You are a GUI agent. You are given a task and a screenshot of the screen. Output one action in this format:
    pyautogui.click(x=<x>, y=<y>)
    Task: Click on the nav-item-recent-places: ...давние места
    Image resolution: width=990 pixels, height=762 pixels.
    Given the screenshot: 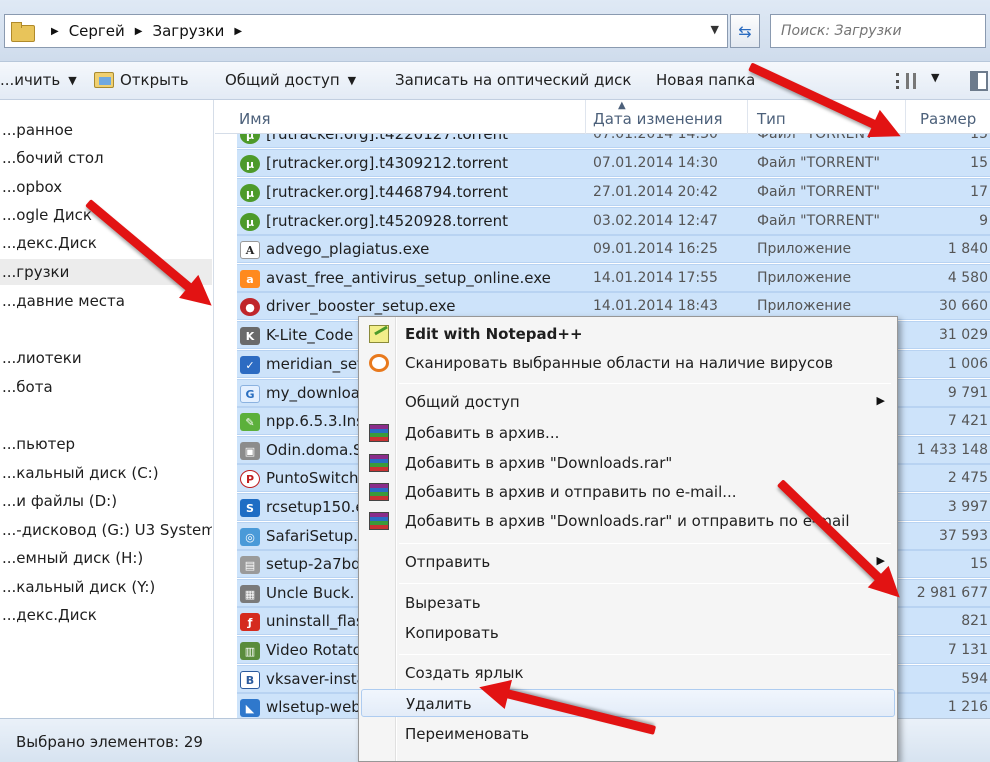 What is the action you would take?
    pyautogui.click(x=106, y=301)
    